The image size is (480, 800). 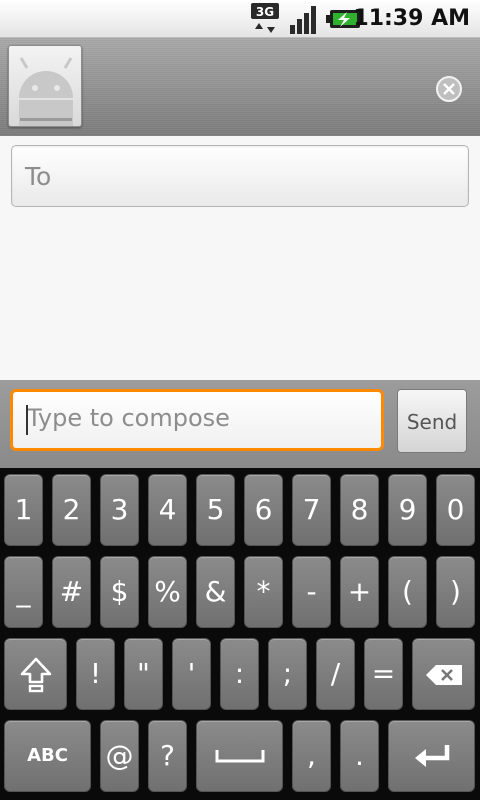 I want to click on key-double-quote: ", so click(x=143, y=674).